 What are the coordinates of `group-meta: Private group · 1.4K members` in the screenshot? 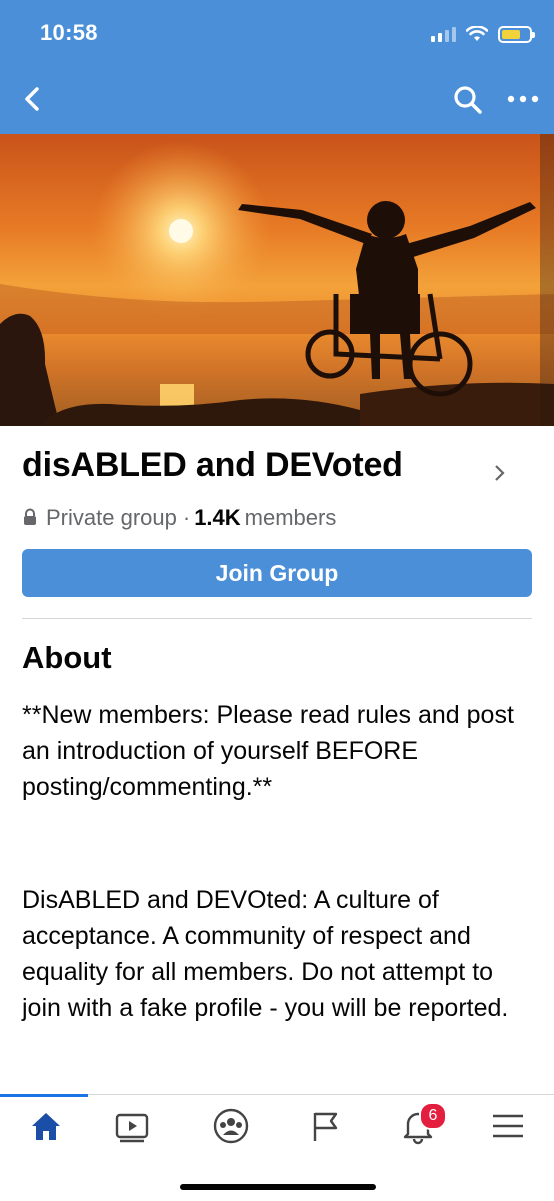 It's located at (179, 518).